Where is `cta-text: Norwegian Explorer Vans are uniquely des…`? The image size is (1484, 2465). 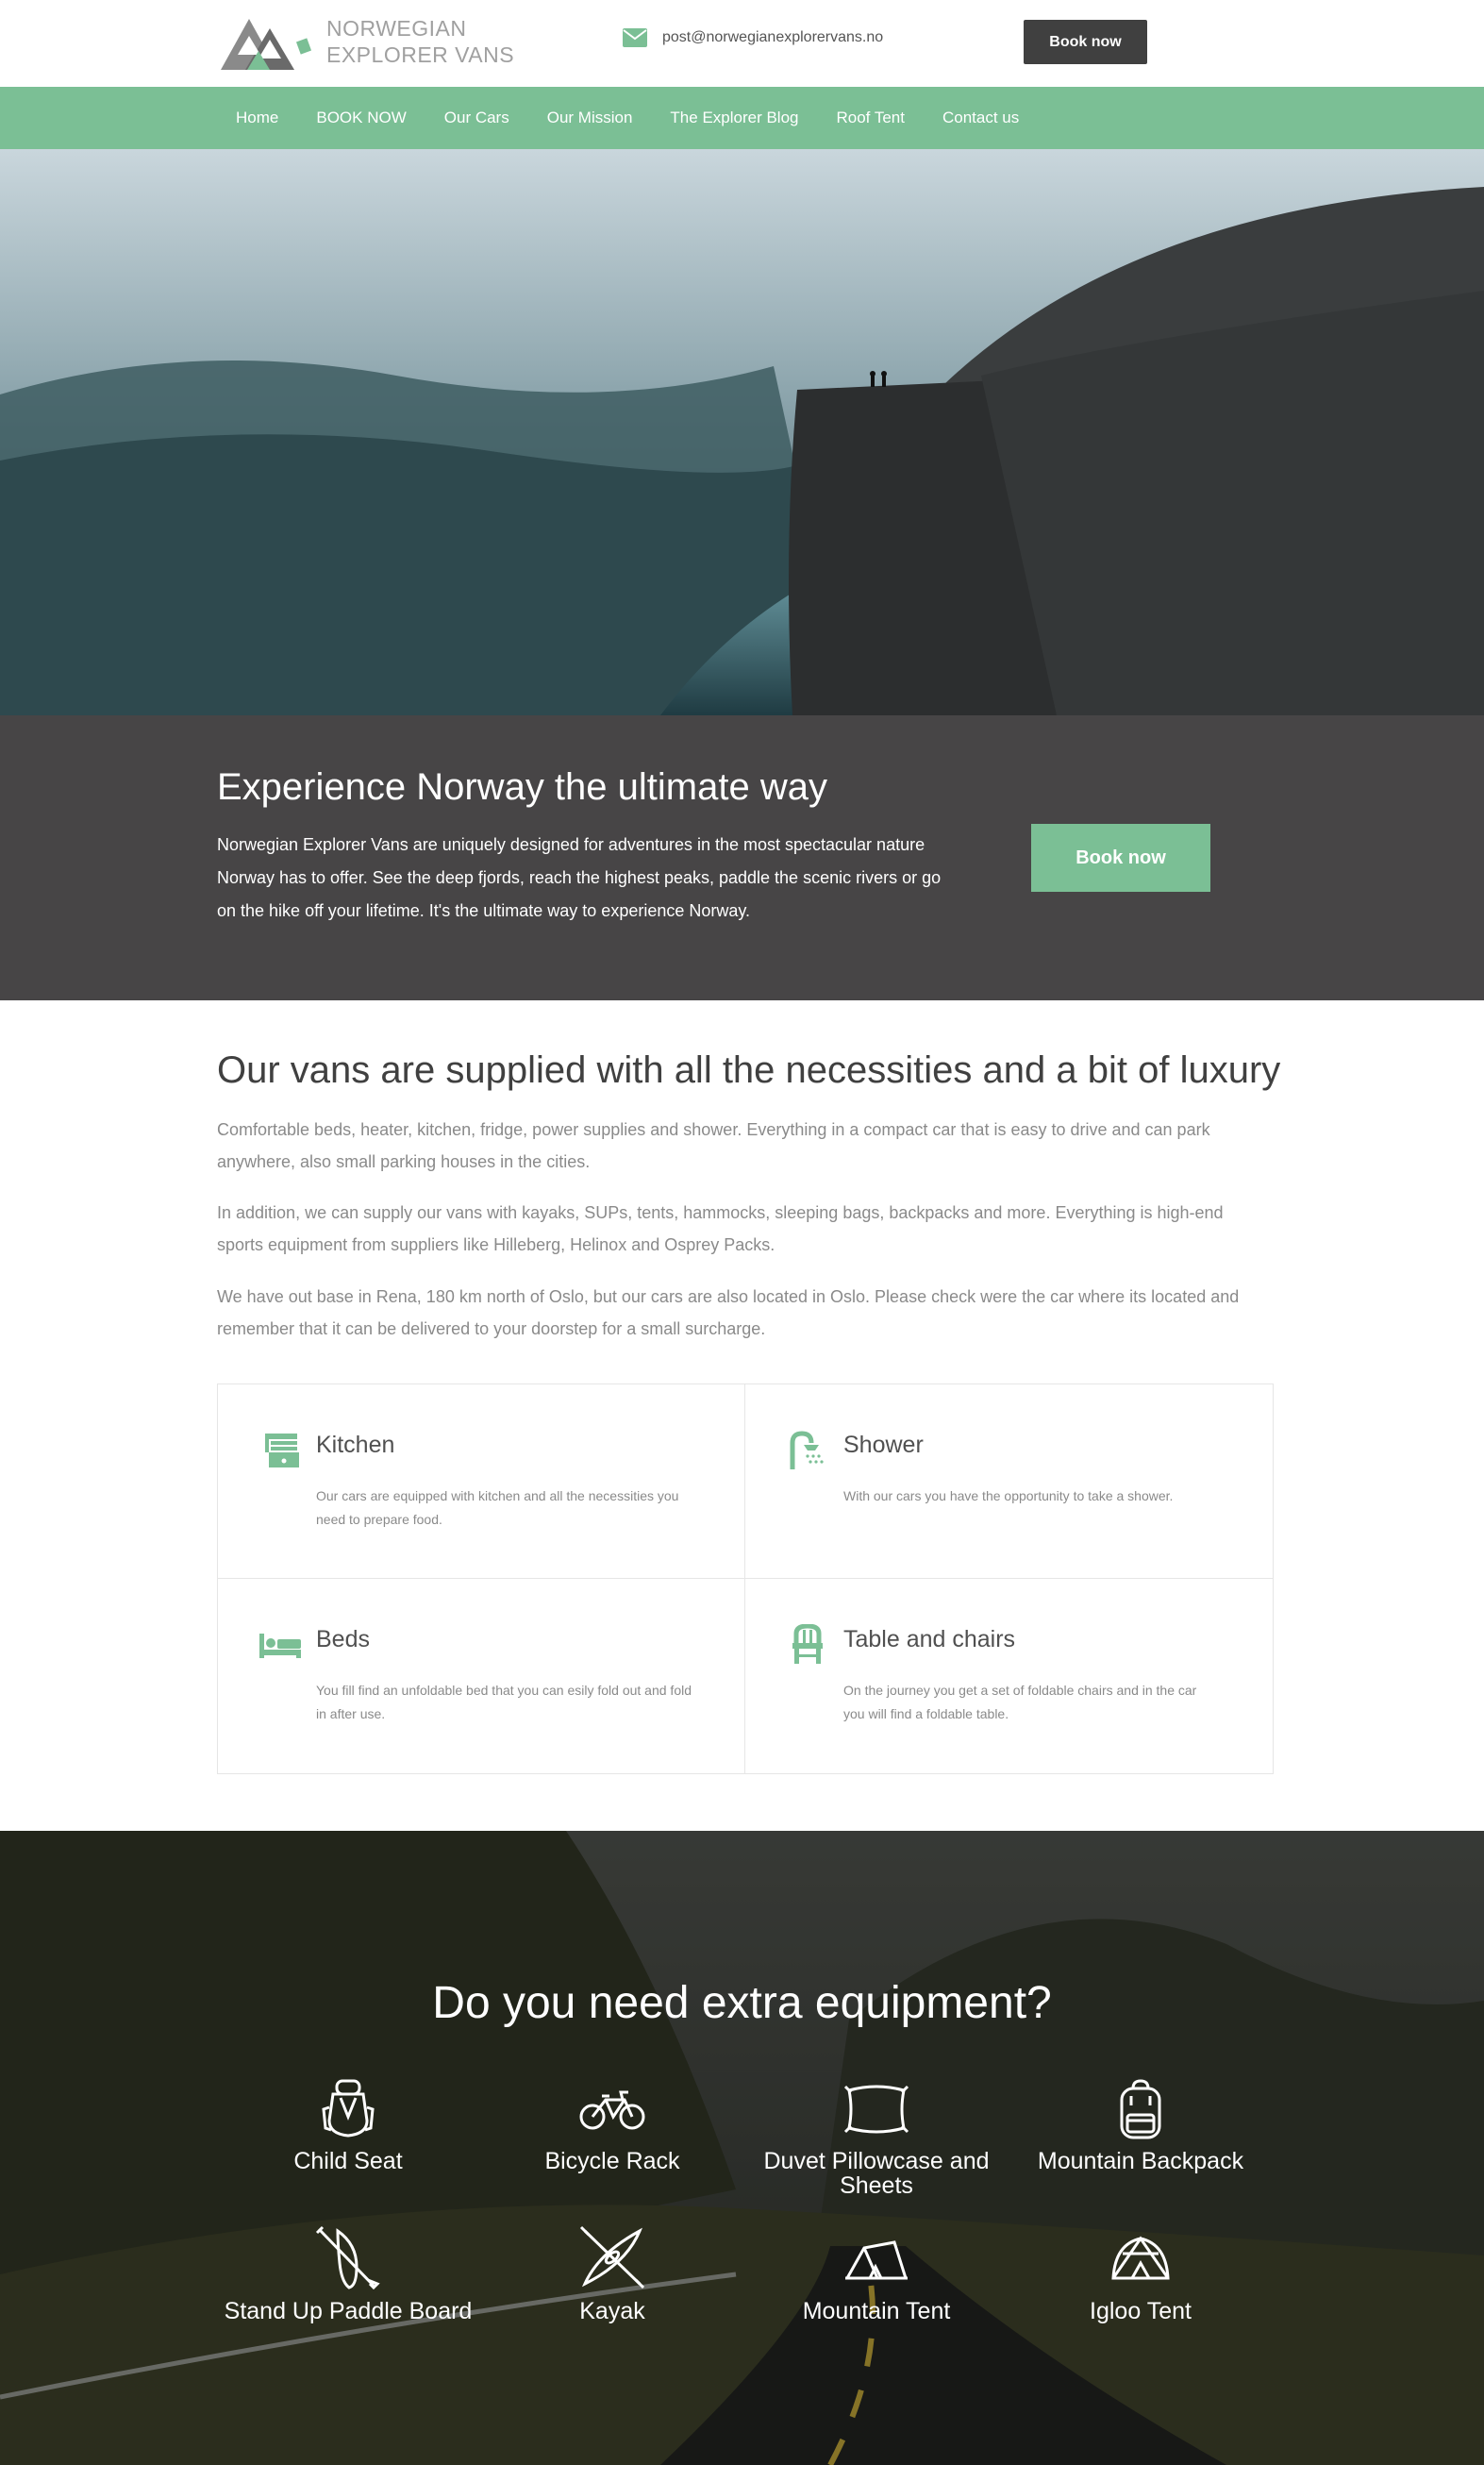
cta-text: Norwegian Explorer Vans are uniquely des… is located at coordinates (579, 878).